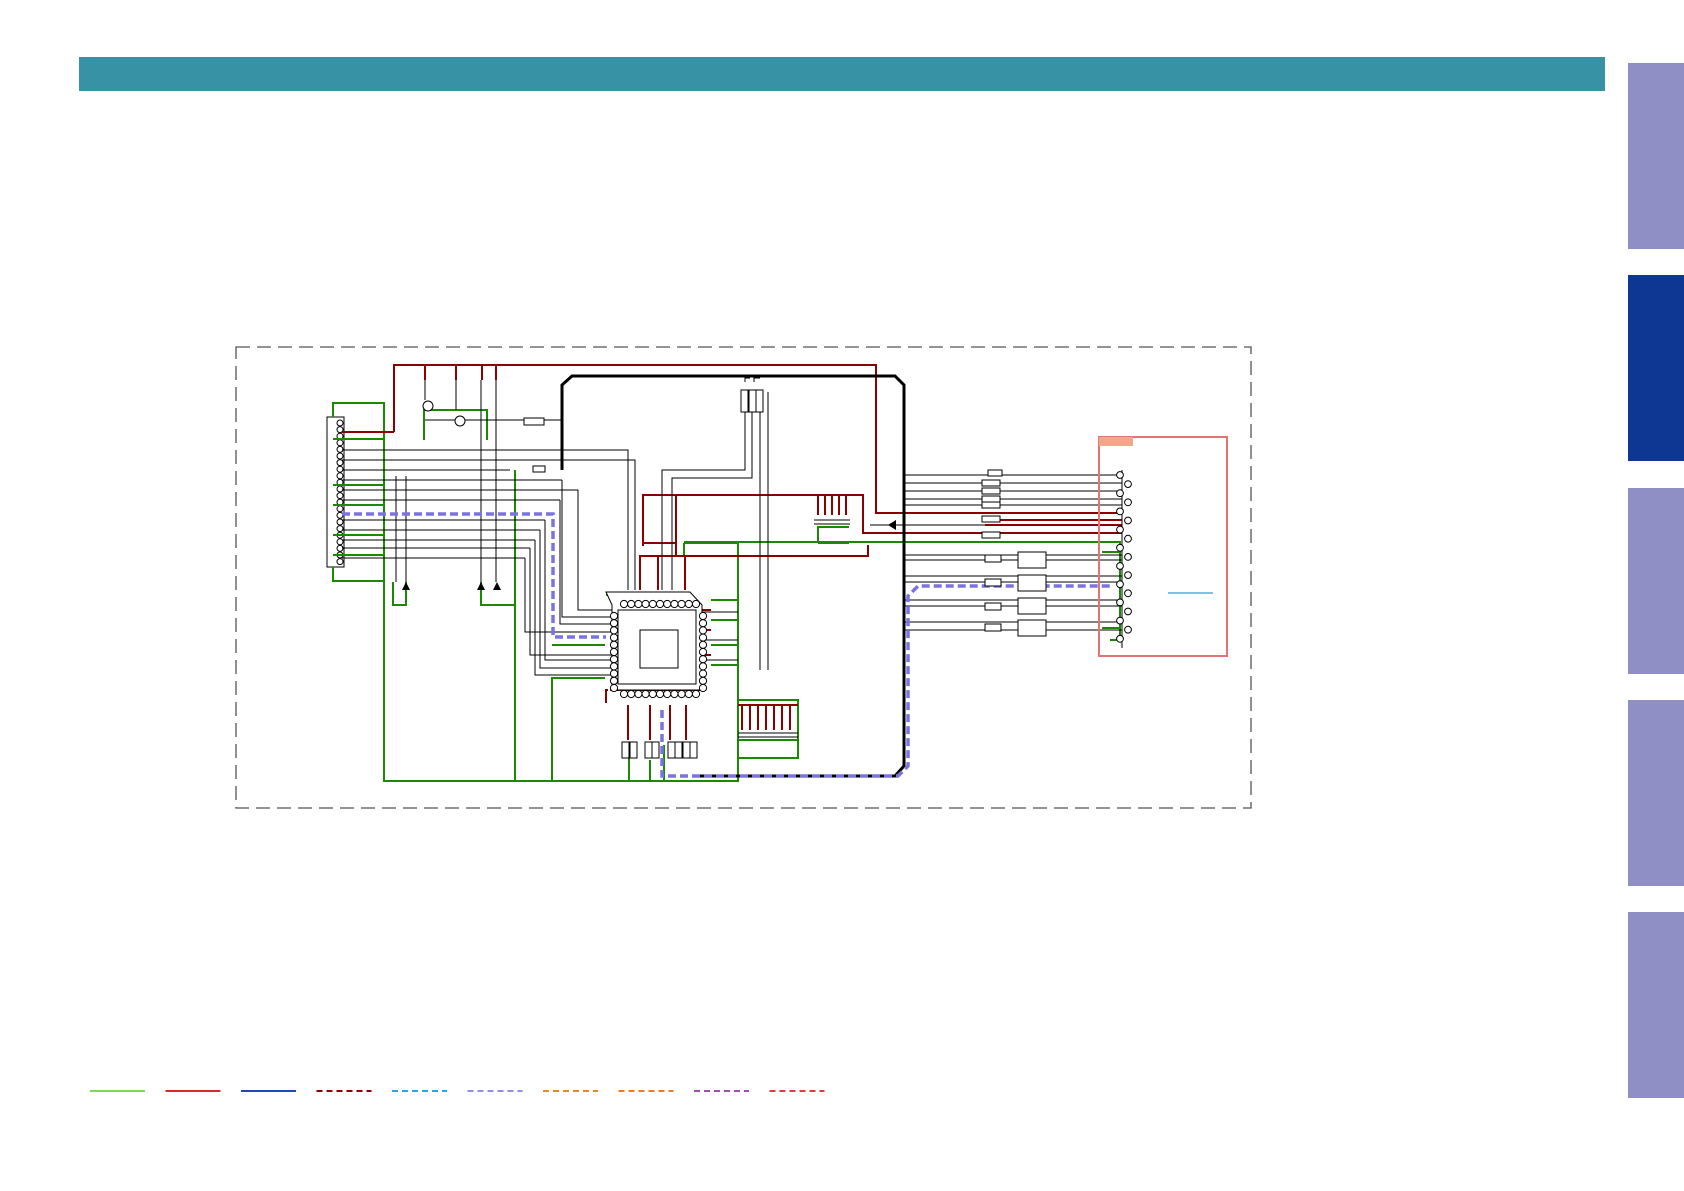 The image size is (1684, 1191). What do you see at coordinates (733, 576) in the screenshot?
I see `main-bus` at bounding box center [733, 576].